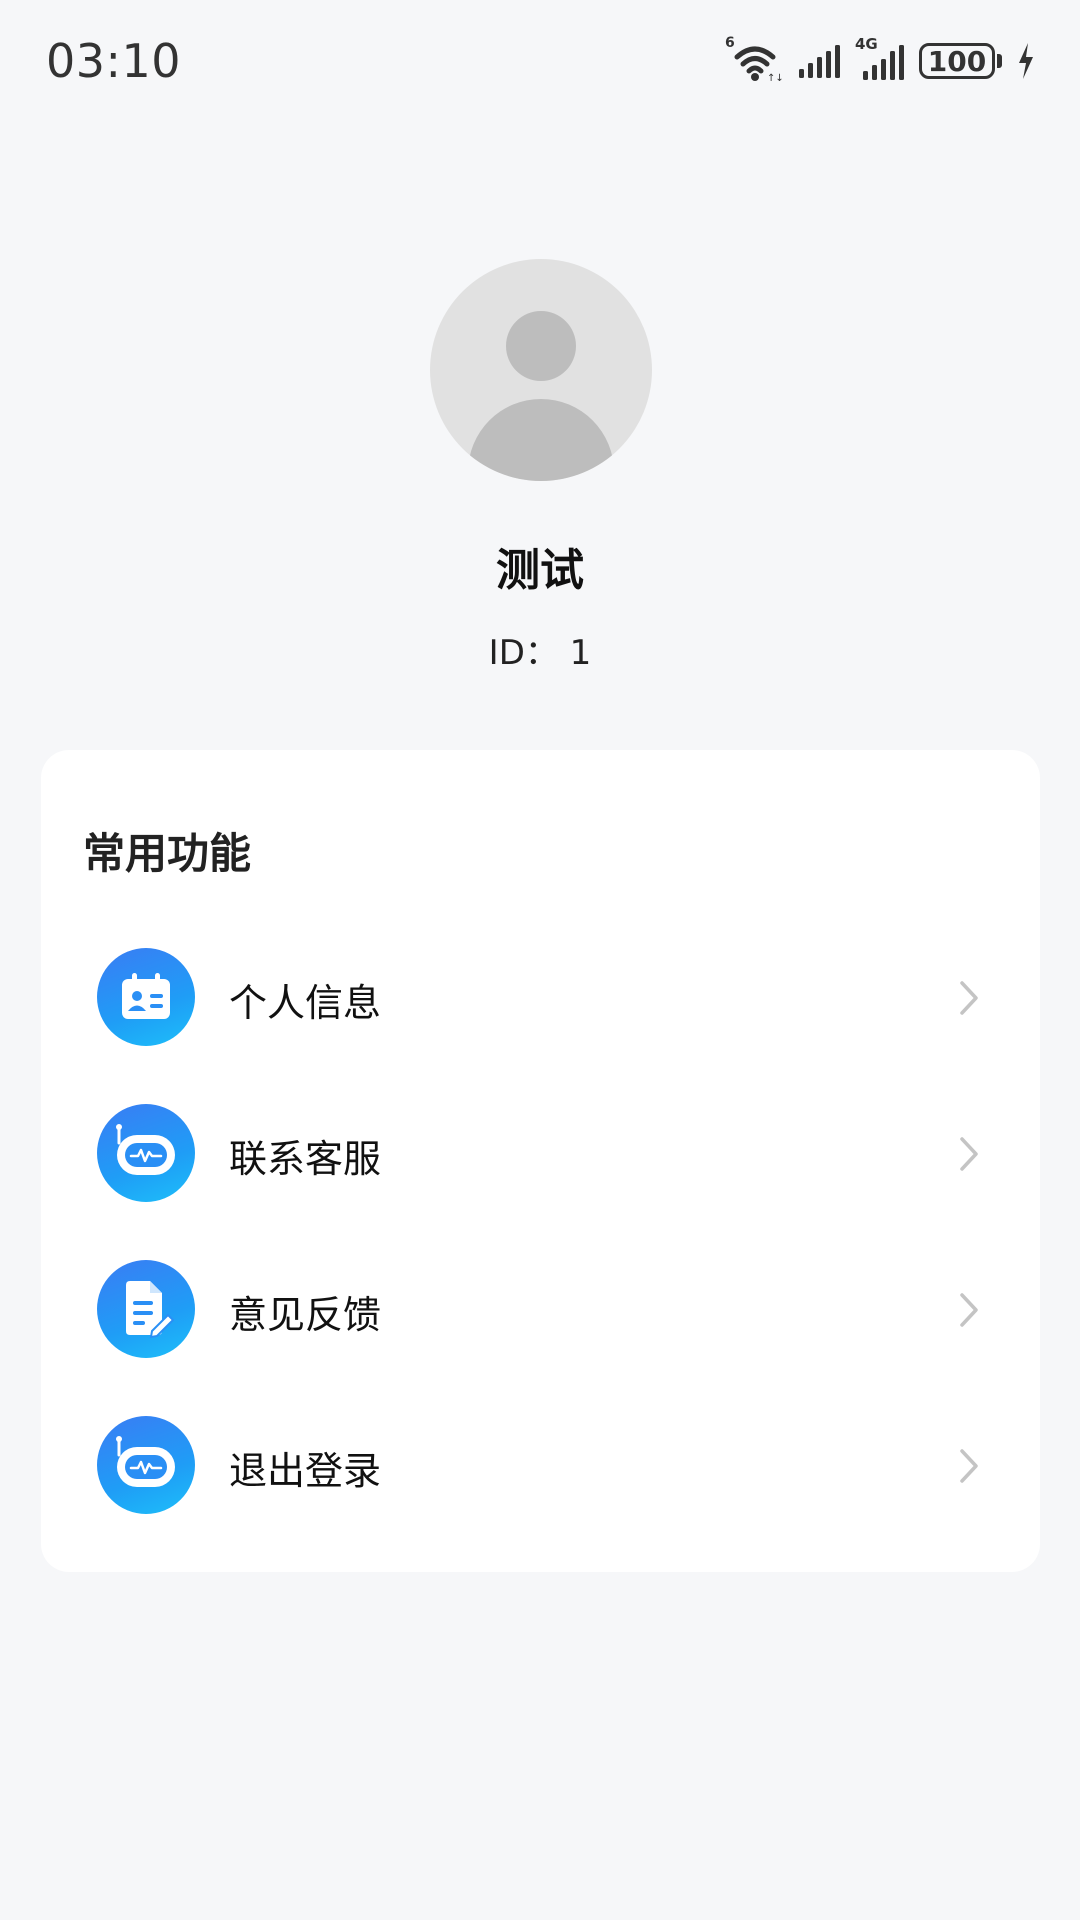 This screenshot has width=1080, height=1920. What do you see at coordinates (999, 61) in the screenshot?
I see `battery-cap` at bounding box center [999, 61].